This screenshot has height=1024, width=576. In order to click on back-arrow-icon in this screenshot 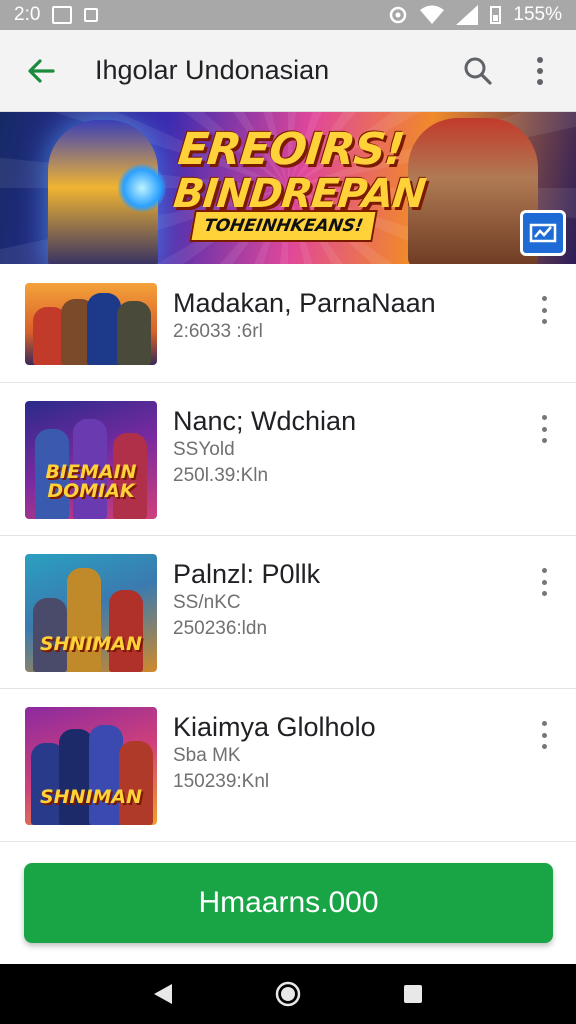, I will do `click(41, 70)`.